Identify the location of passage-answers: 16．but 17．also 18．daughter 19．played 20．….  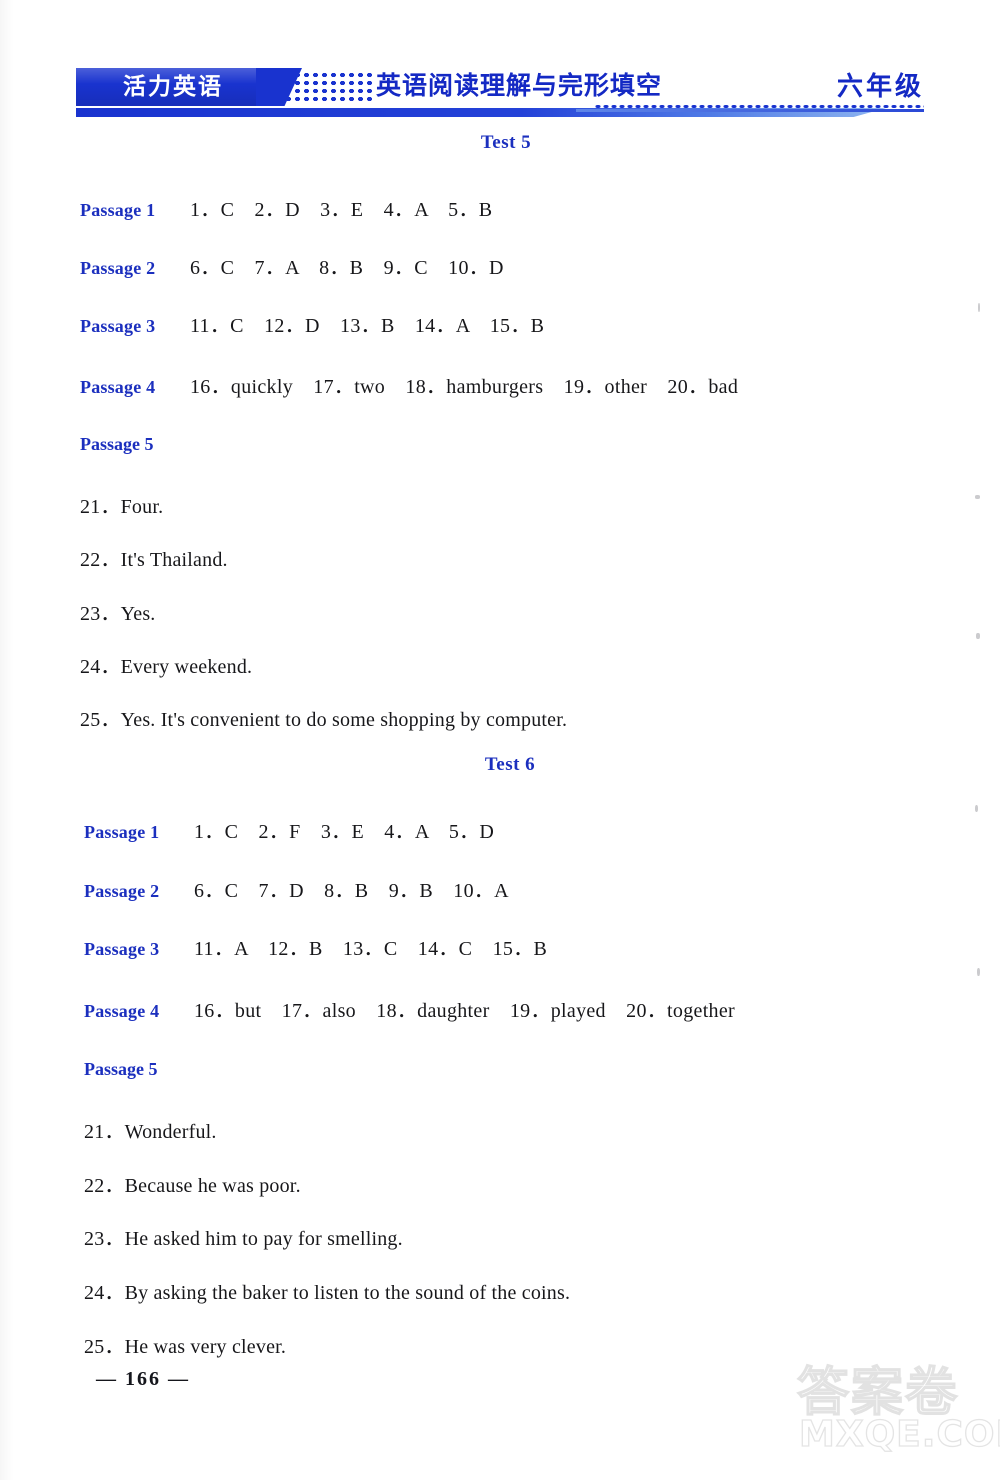
(464, 1011).